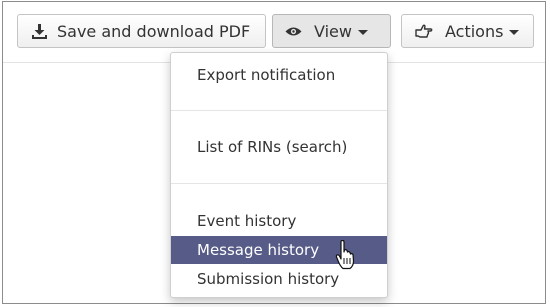 Image resolution: width=550 pixels, height=307 pixels. What do you see at coordinates (279, 147) in the screenshot?
I see `menu-item-list-of-rins: List of RINs (search)` at bounding box center [279, 147].